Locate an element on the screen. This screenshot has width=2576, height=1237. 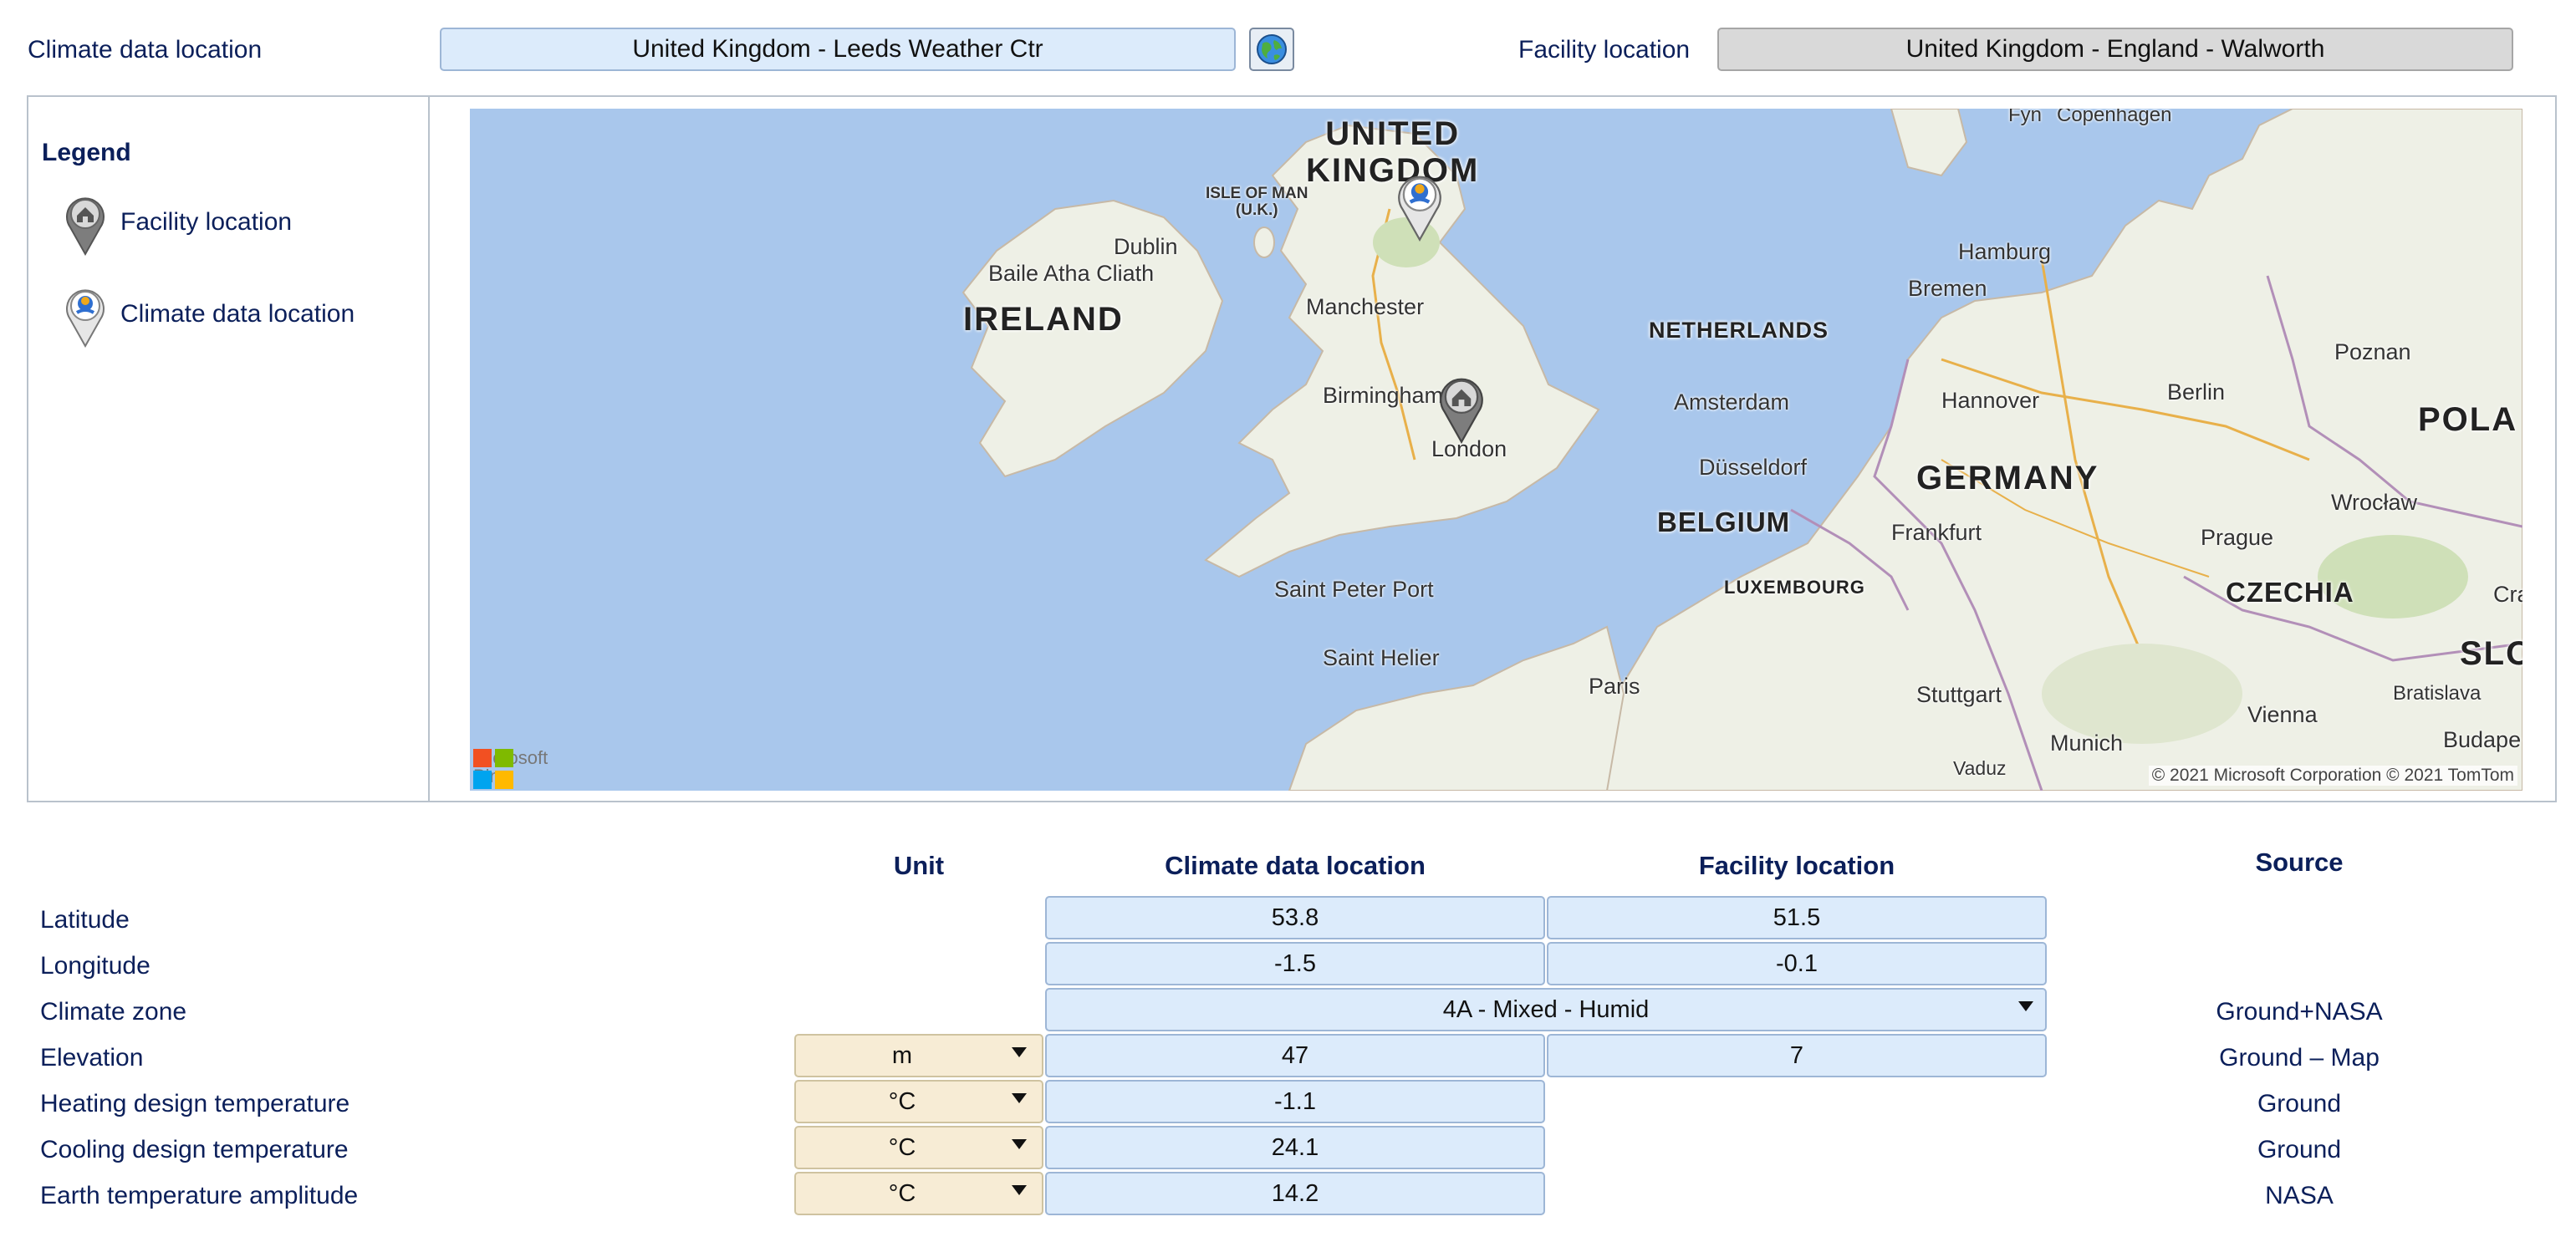
globe-button is located at coordinates (1271, 49).